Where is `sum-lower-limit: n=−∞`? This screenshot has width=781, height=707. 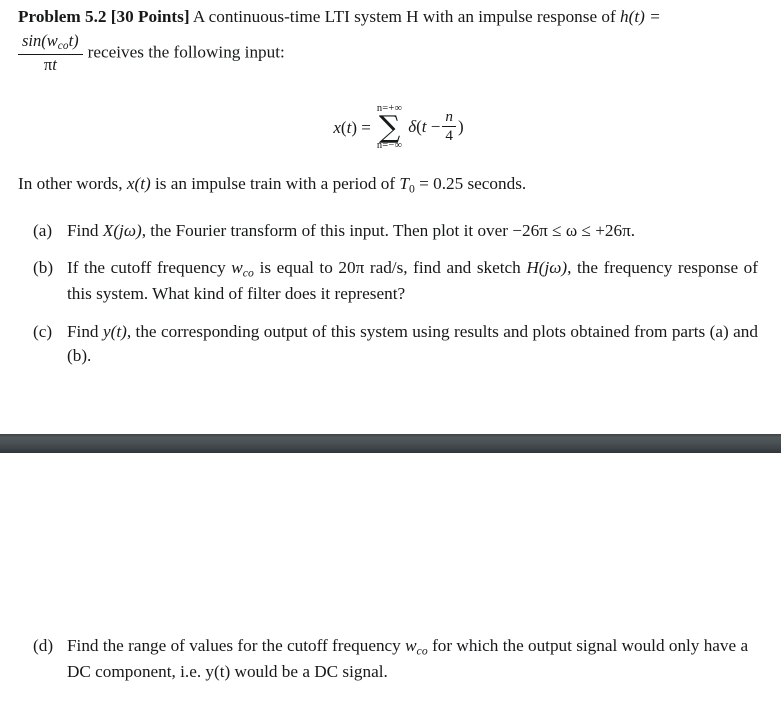 sum-lower-limit: n=−∞ is located at coordinates (389, 146).